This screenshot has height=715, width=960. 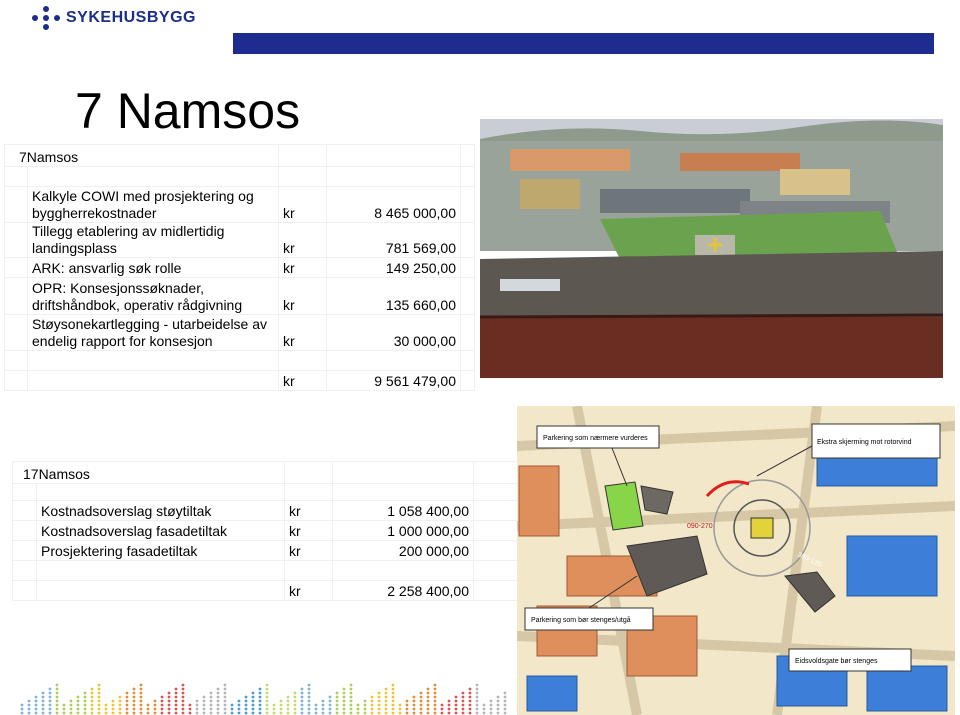 What do you see at coordinates (583, 43) in the screenshot?
I see `header-bar` at bounding box center [583, 43].